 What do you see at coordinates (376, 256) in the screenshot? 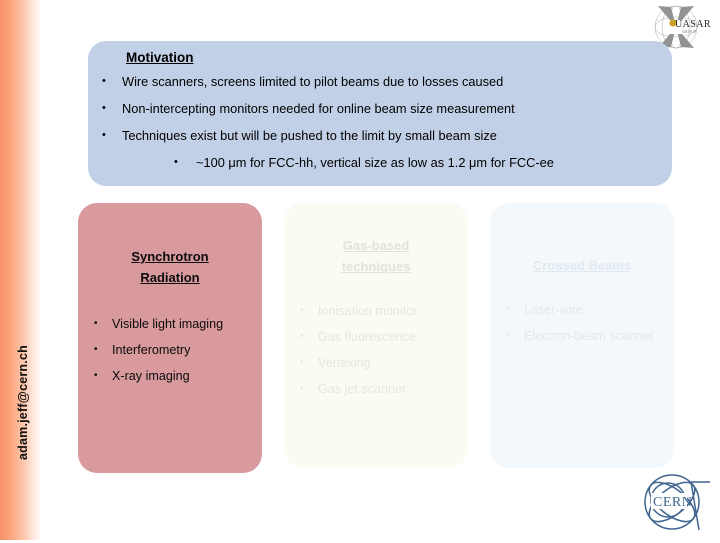
I see `panel-title: Gas-based techniques` at bounding box center [376, 256].